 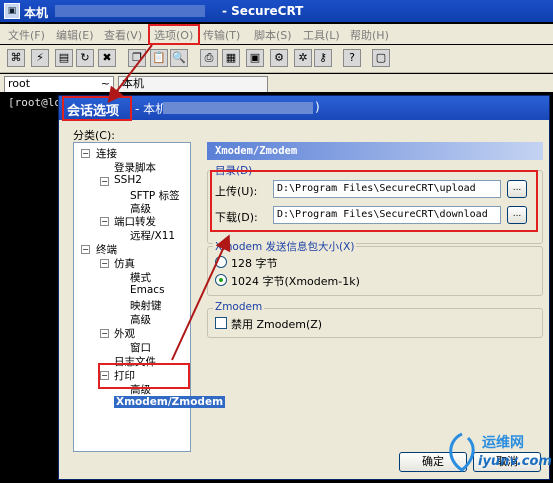 What do you see at coordinates (352, 58) in the screenshot?
I see `help-icon: ?` at bounding box center [352, 58].